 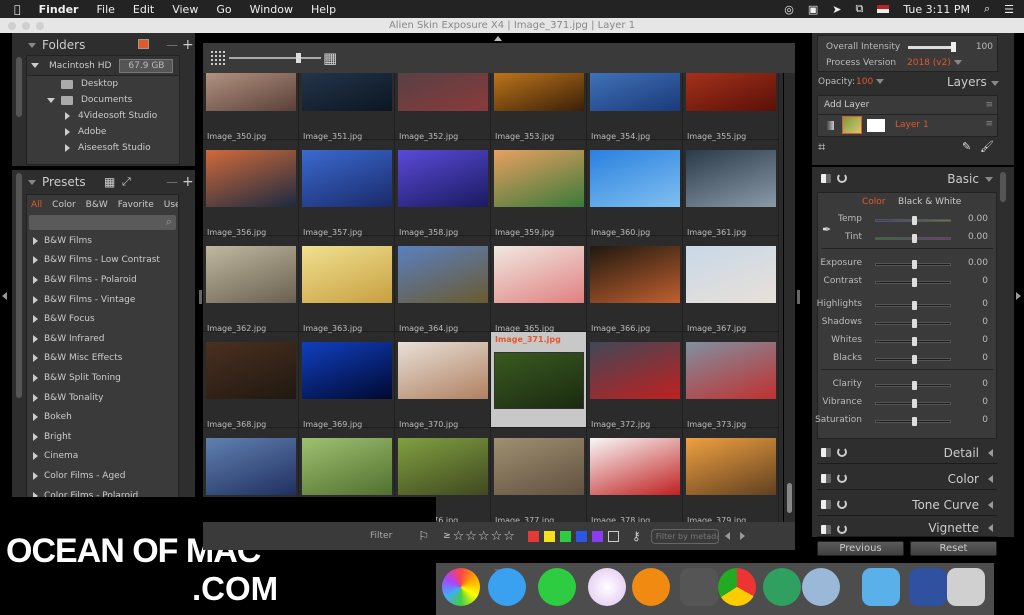 What do you see at coordinates (172, 182) in the screenshot?
I see `remove-preset-button: —` at bounding box center [172, 182].